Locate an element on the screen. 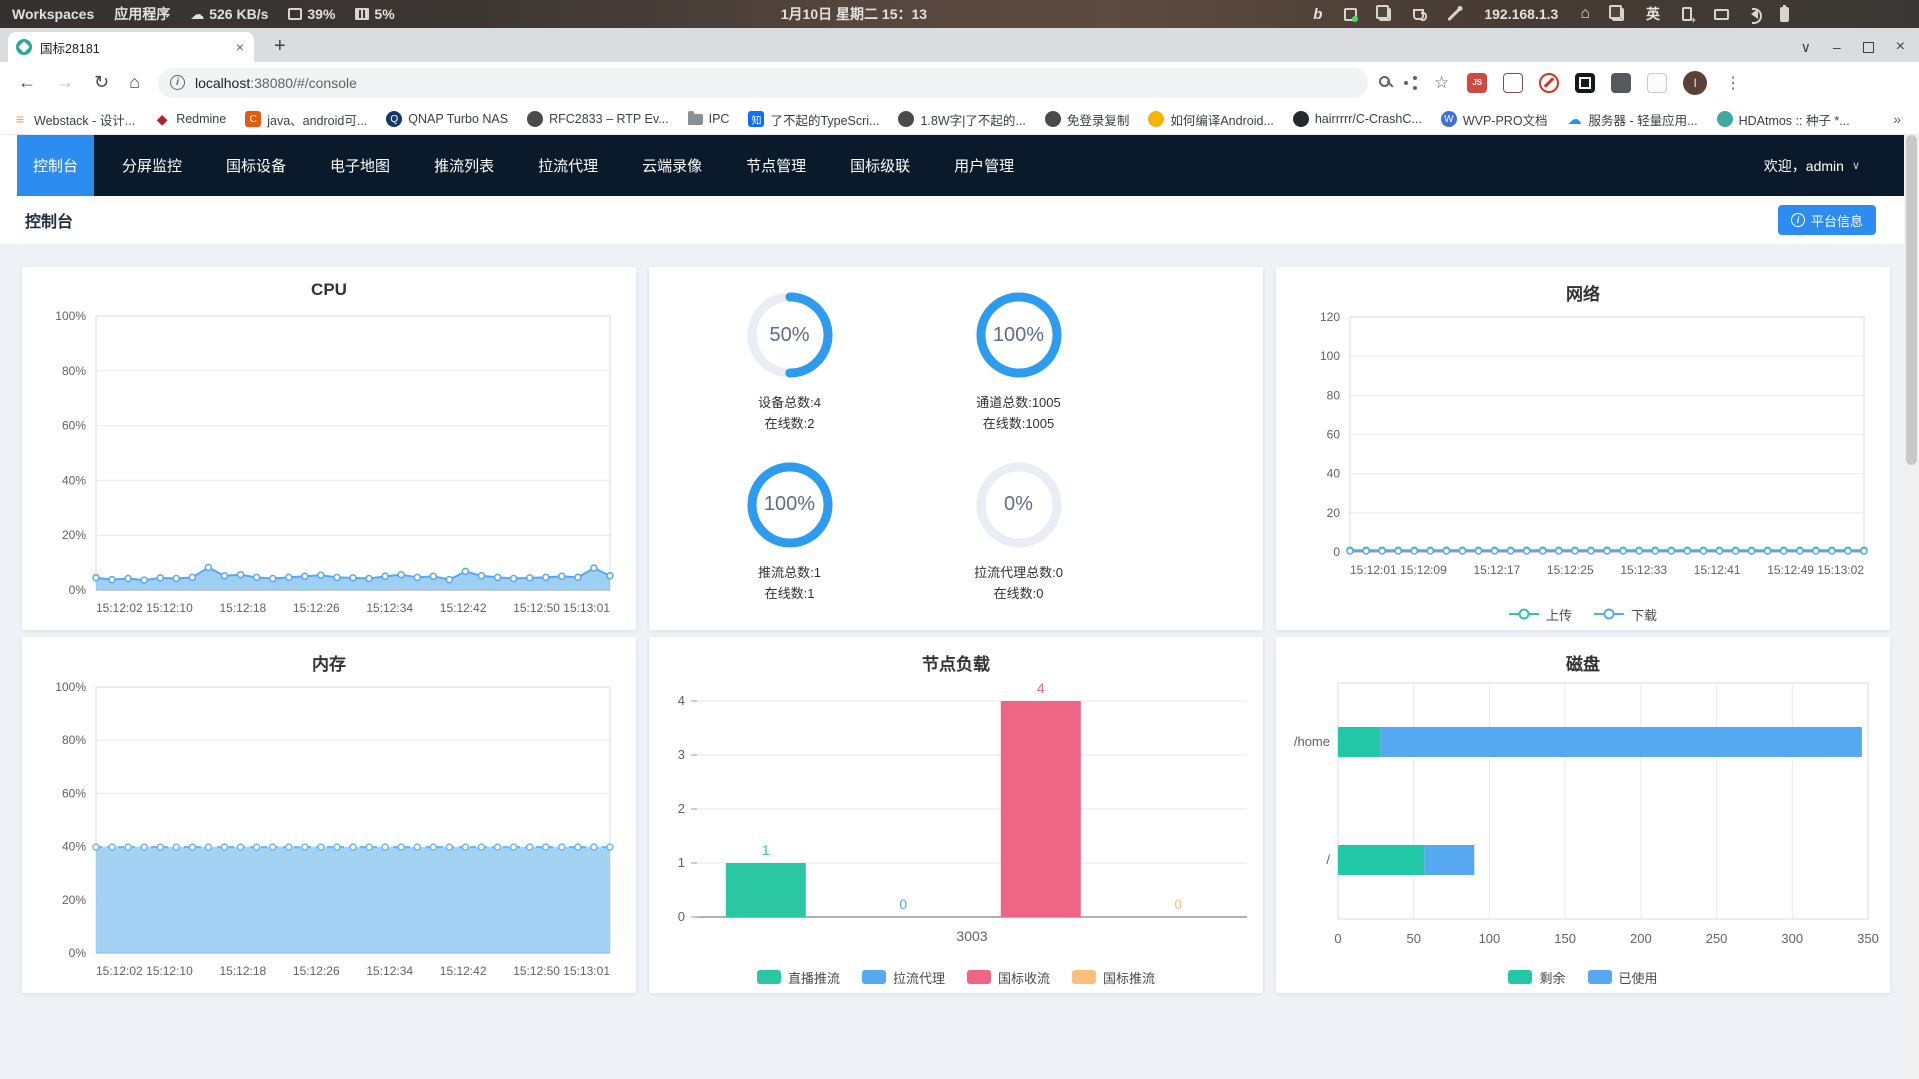  address-bar: i localhost:38080/#/console is located at coordinates (762, 82).